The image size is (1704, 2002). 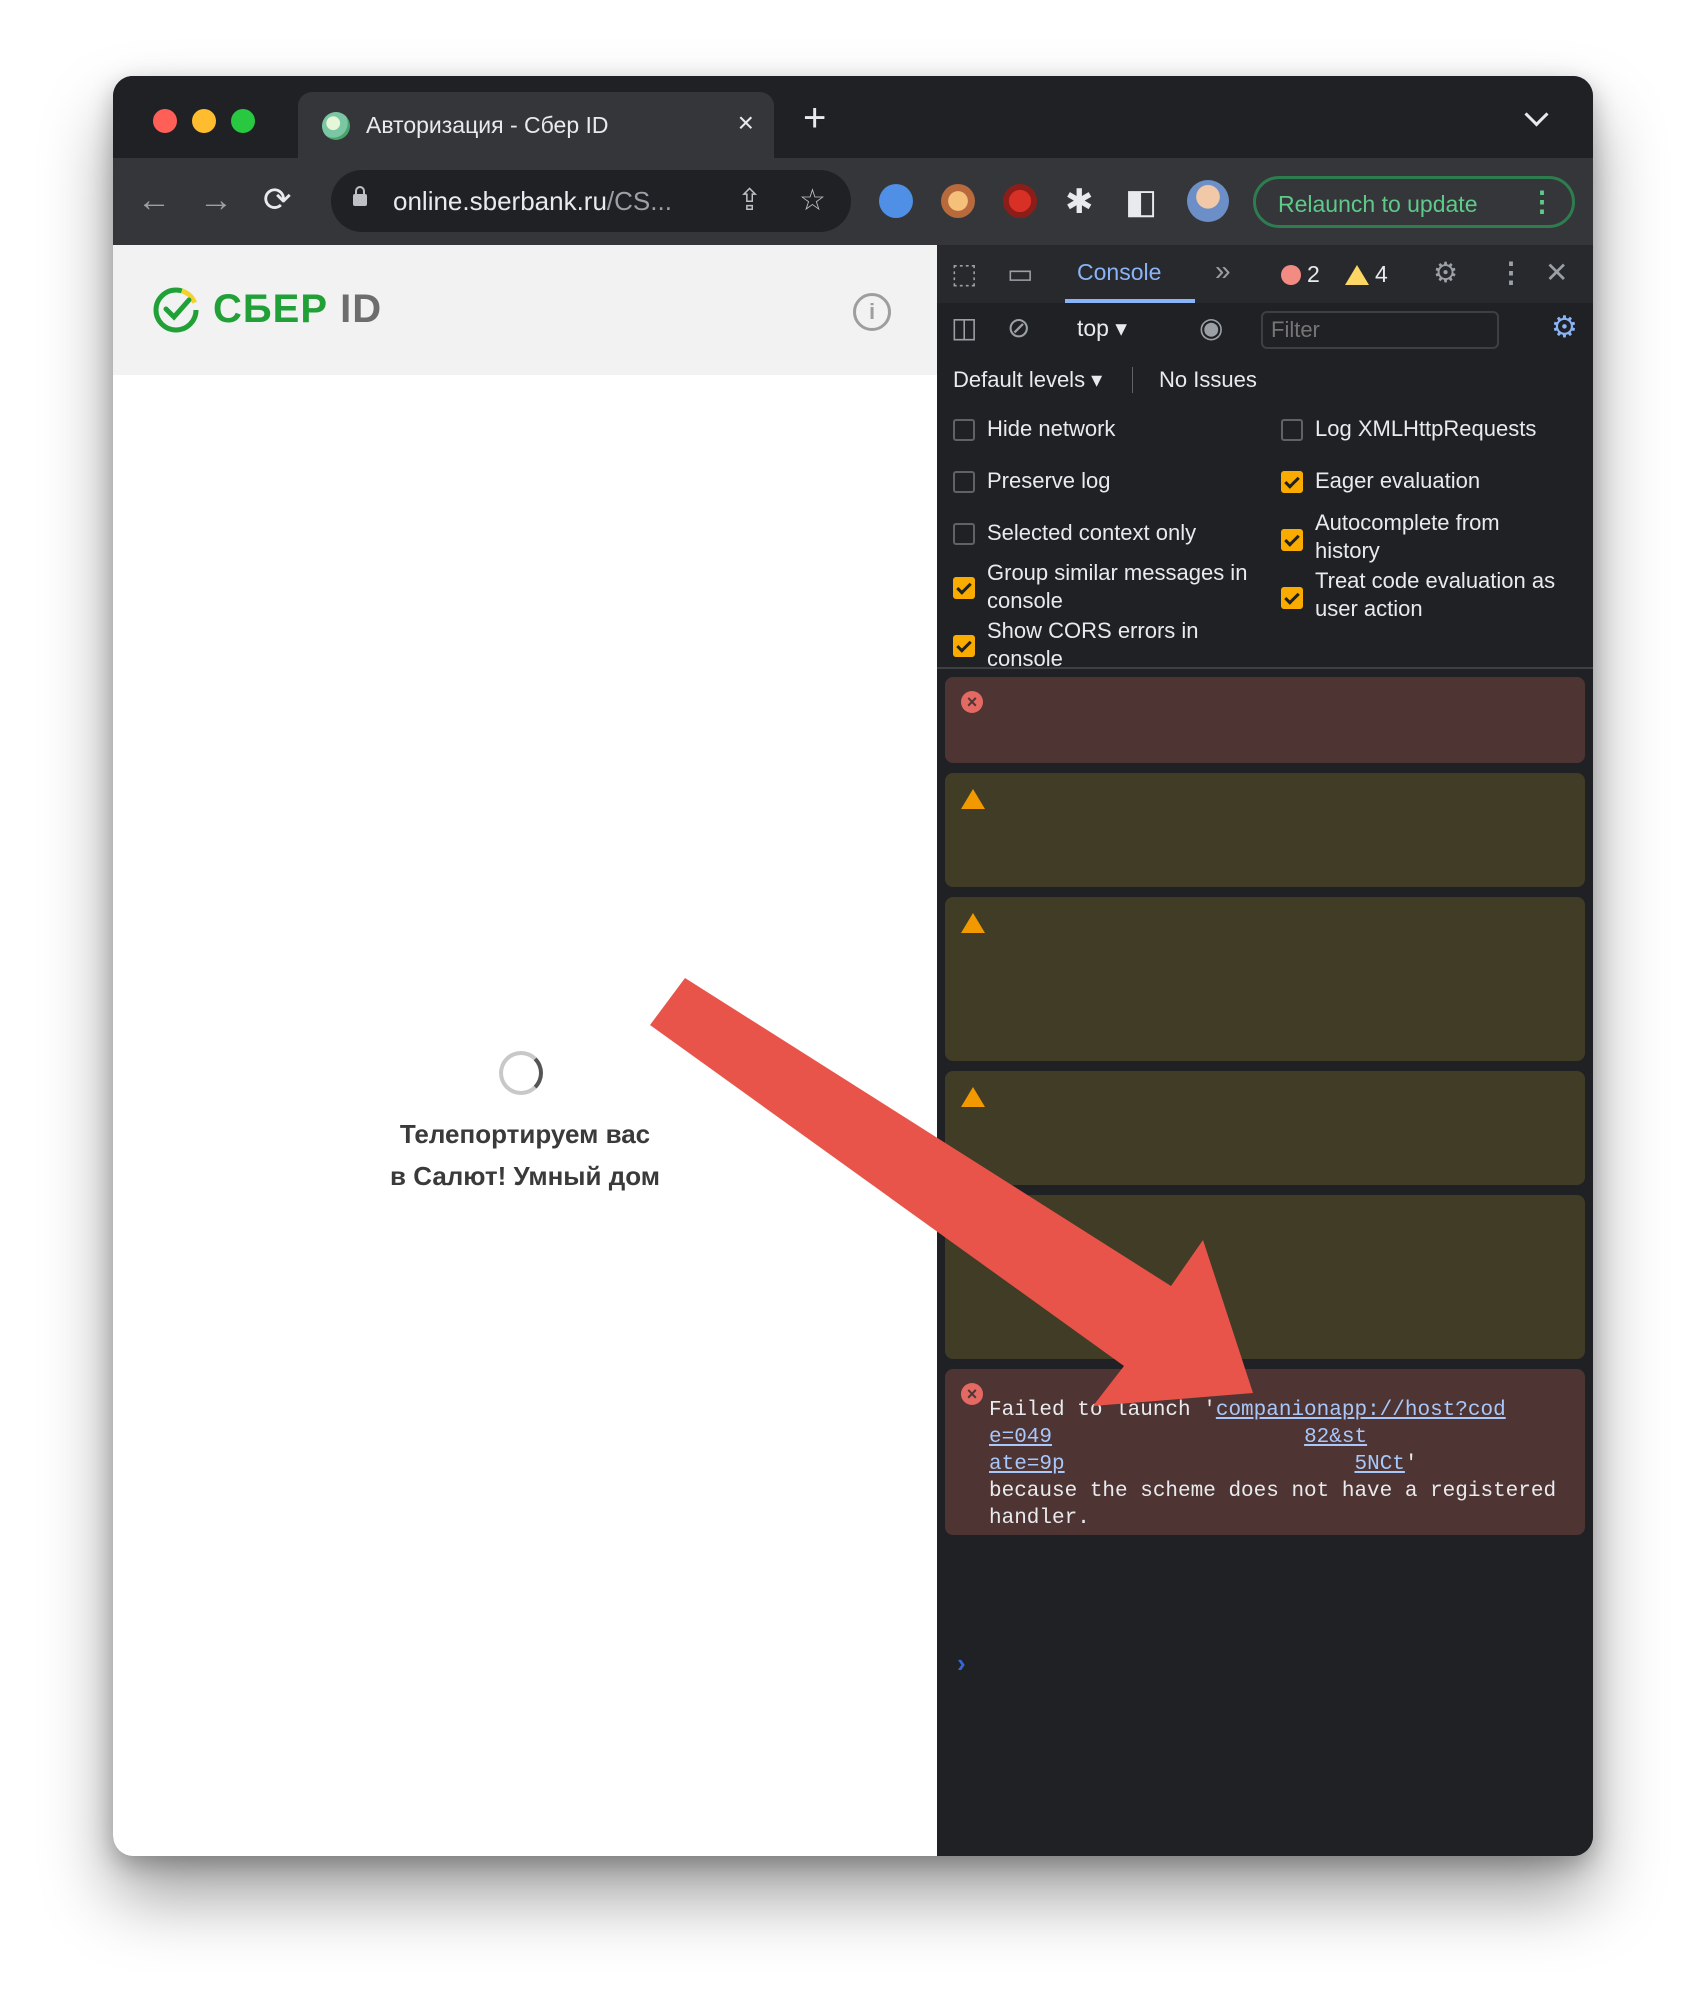 What do you see at coordinates (853, 117) in the screenshot?
I see `title-bar: Авторизация - Сбер ID × +` at bounding box center [853, 117].